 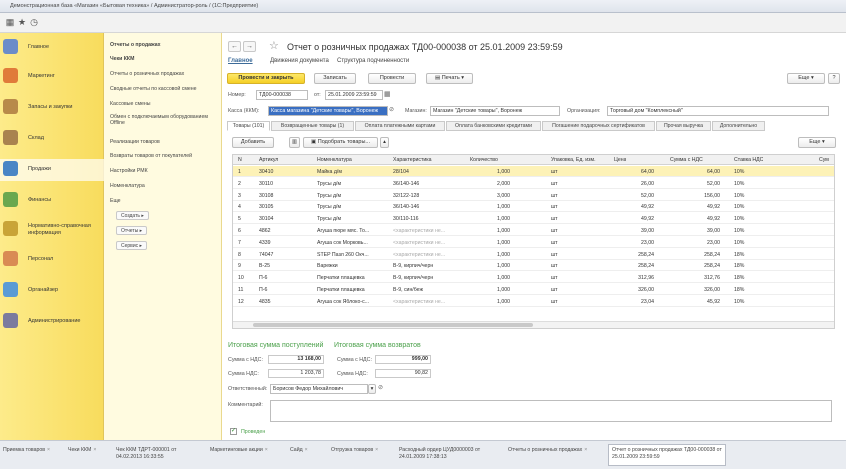 I want to click on service-menu-button: Сервис ▸, so click(x=132, y=245).